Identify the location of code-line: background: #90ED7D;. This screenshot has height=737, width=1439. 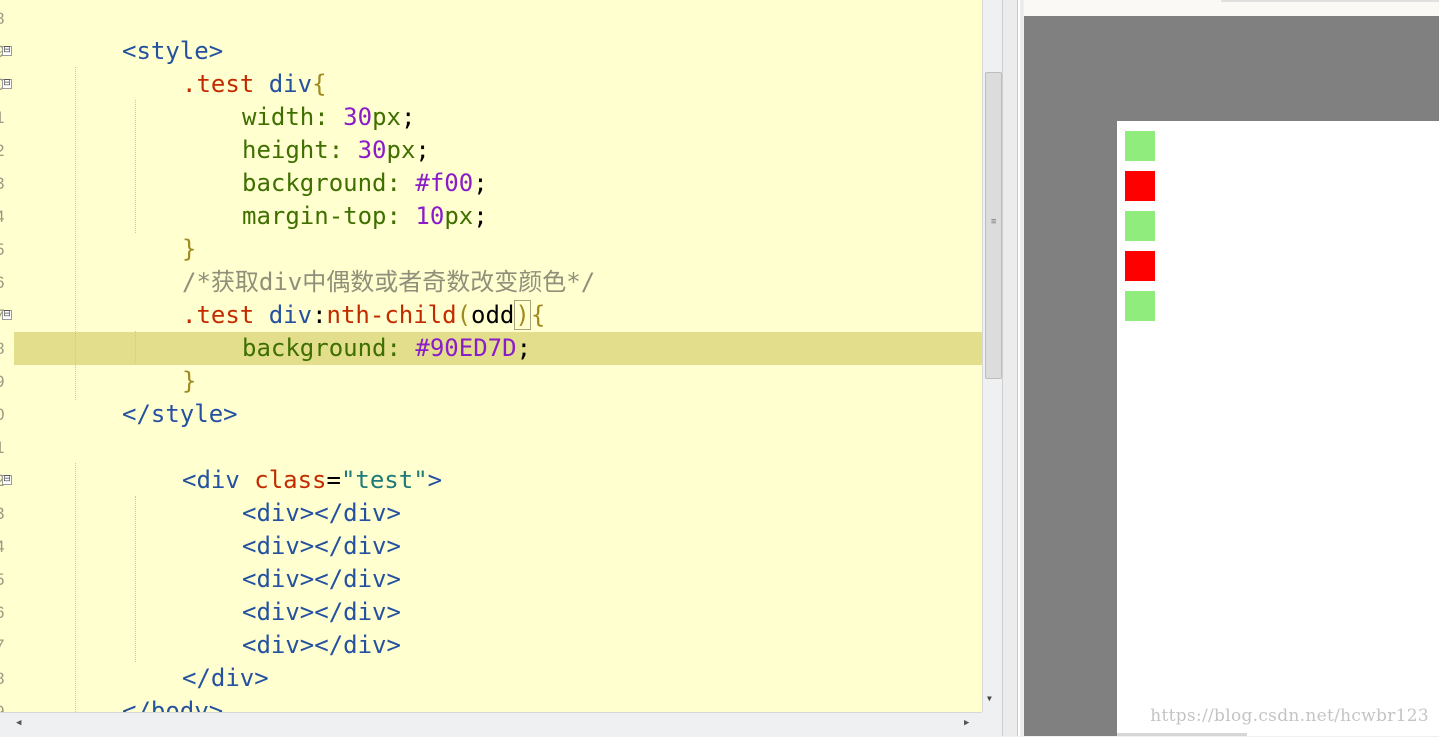
(386, 348).